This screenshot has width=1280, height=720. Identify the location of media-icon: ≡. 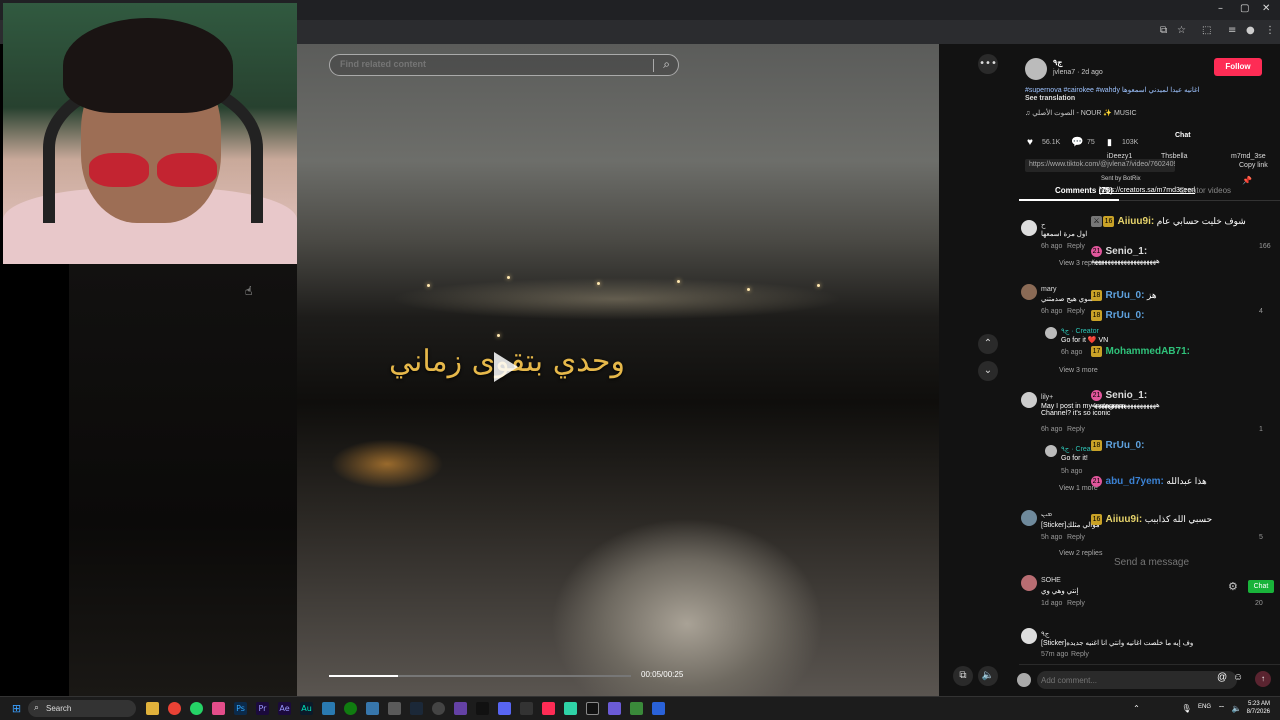
(1232, 30).